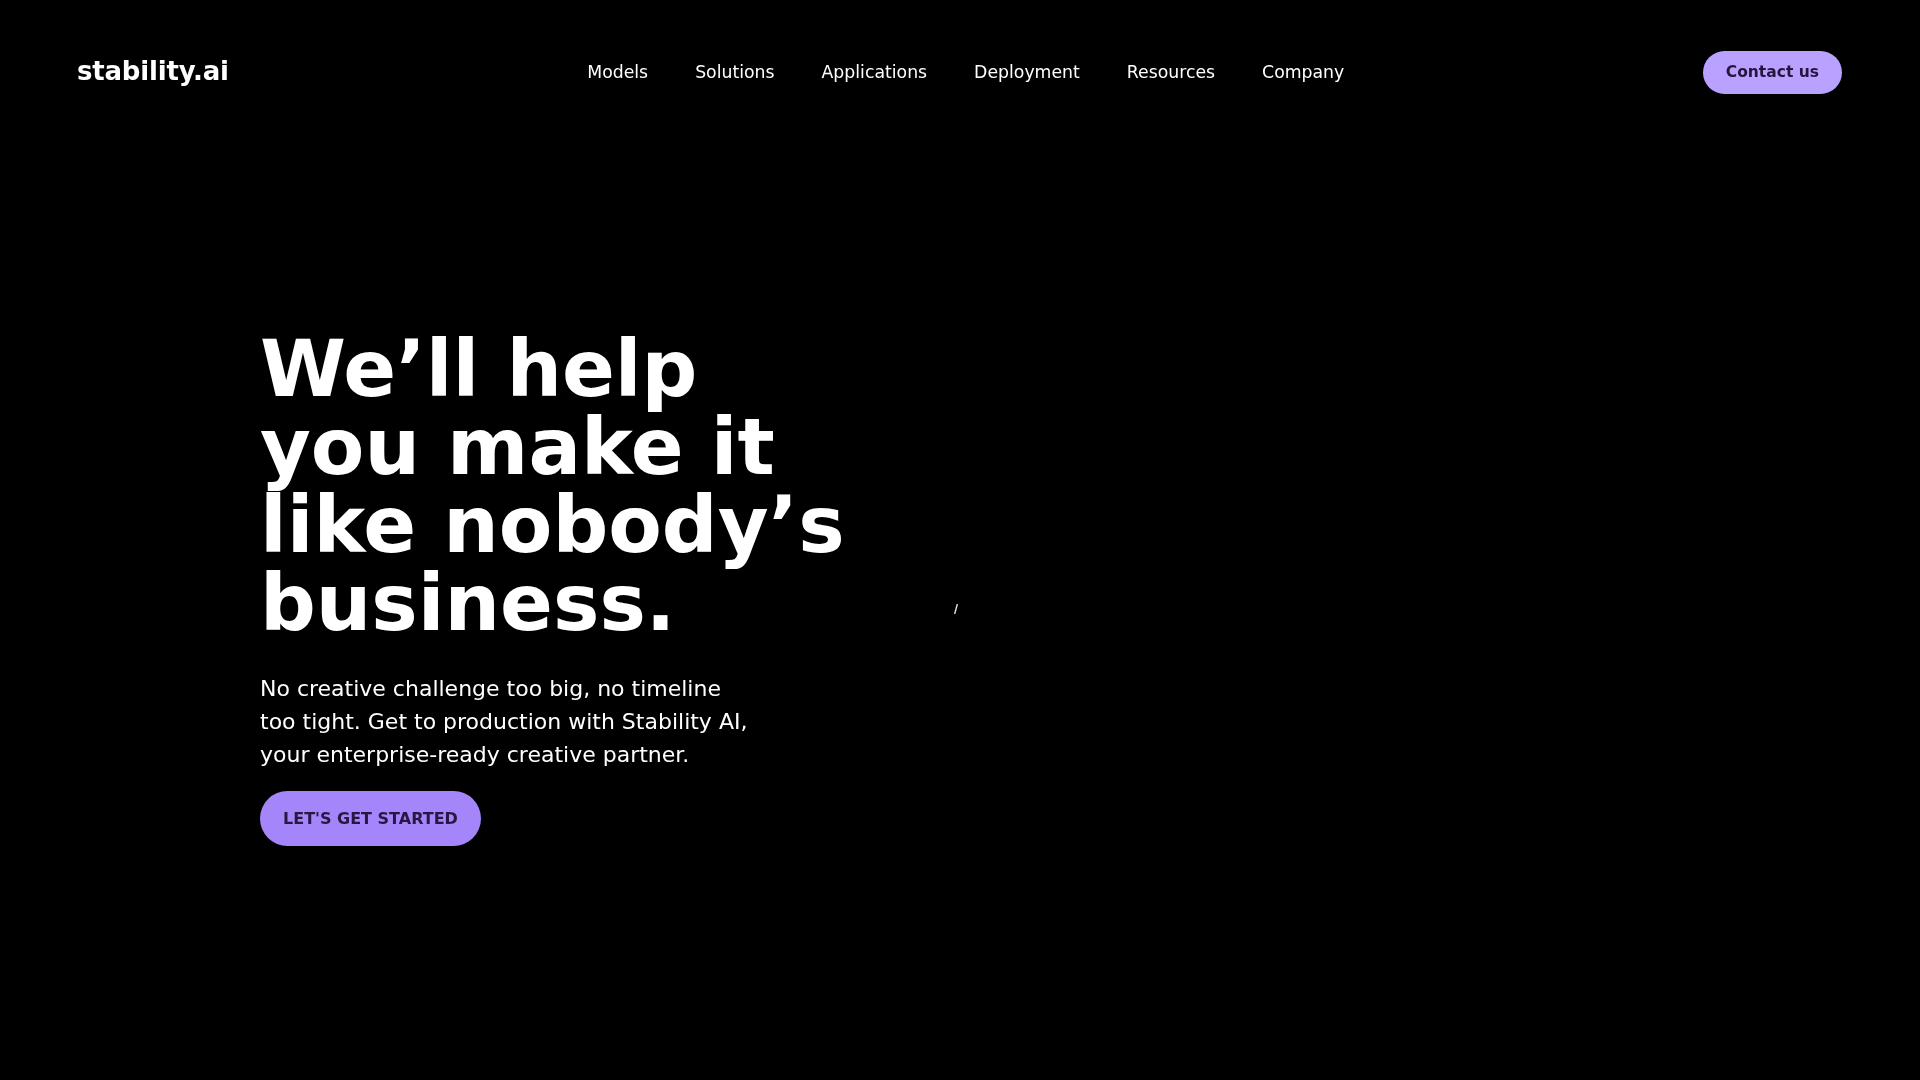  Describe the element at coordinates (553, 486) in the screenshot. I see `hero-headline: We’ll help you make it like nobody’s business.` at that location.